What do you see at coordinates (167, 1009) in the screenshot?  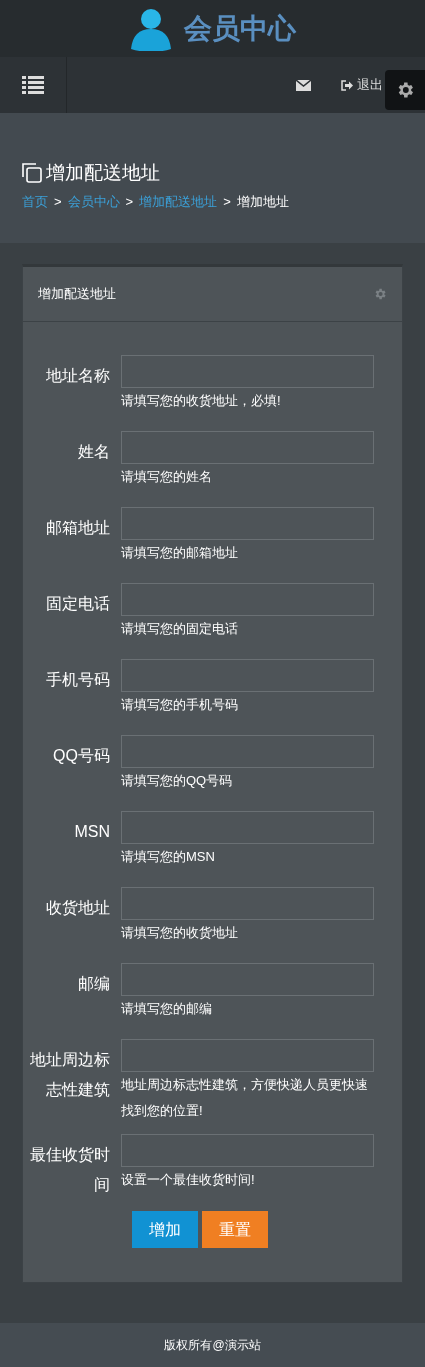 I see `help-text: 请填写您的邮编` at bounding box center [167, 1009].